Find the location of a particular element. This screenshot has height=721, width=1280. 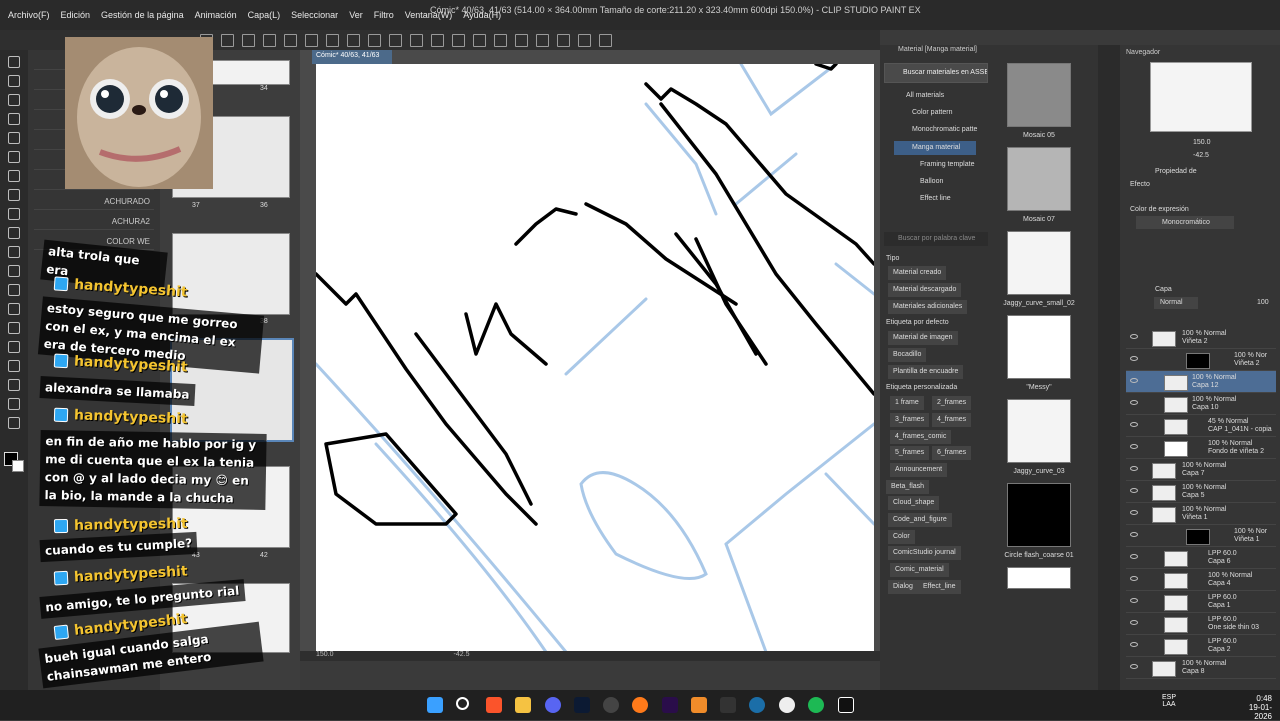

zoom-value: 150.0 is located at coordinates (325, 656).